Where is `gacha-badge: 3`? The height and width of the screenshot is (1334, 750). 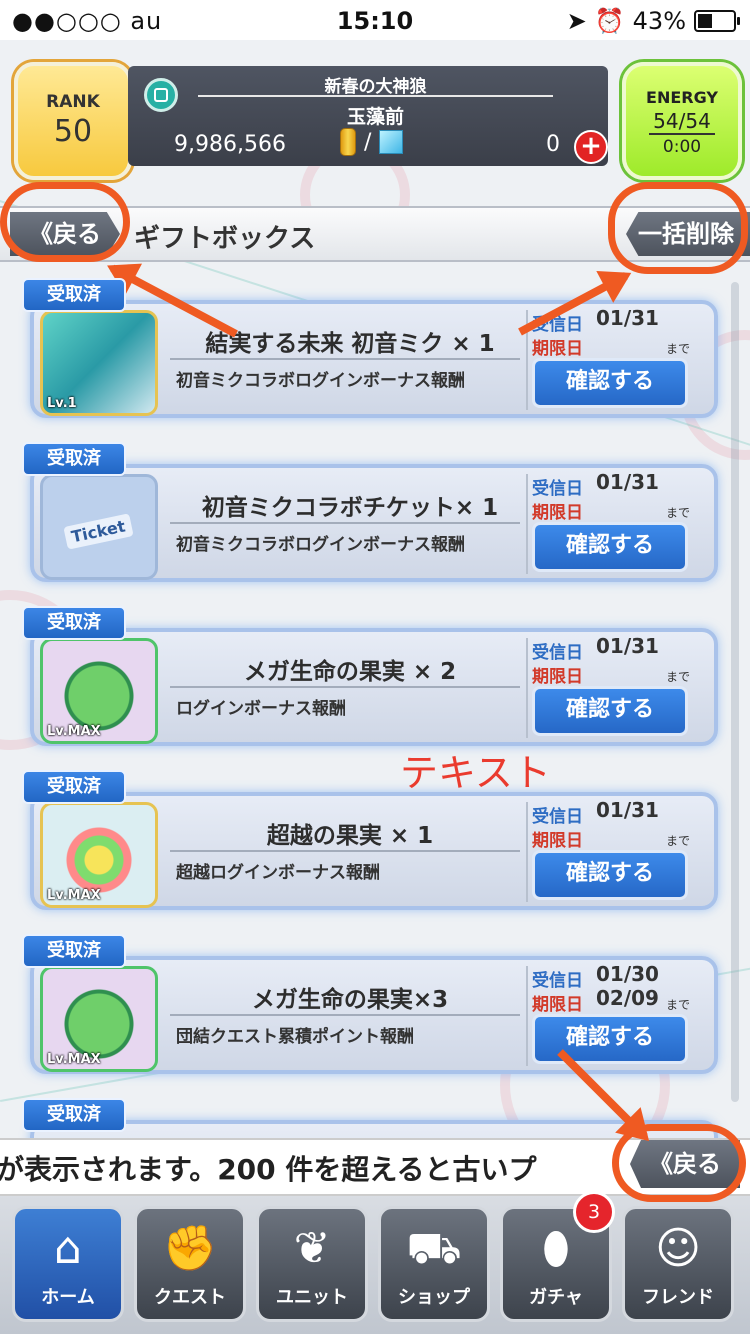 gacha-badge: 3 is located at coordinates (594, 1212).